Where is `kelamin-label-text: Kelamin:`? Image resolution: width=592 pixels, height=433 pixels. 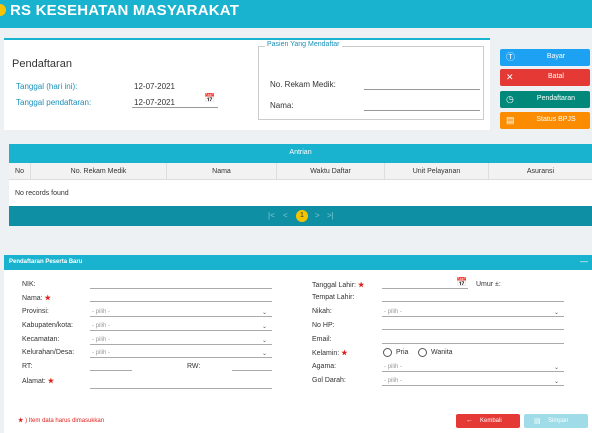 kelamin-label-text: Kelamin: is located at coordinates (326, 353).